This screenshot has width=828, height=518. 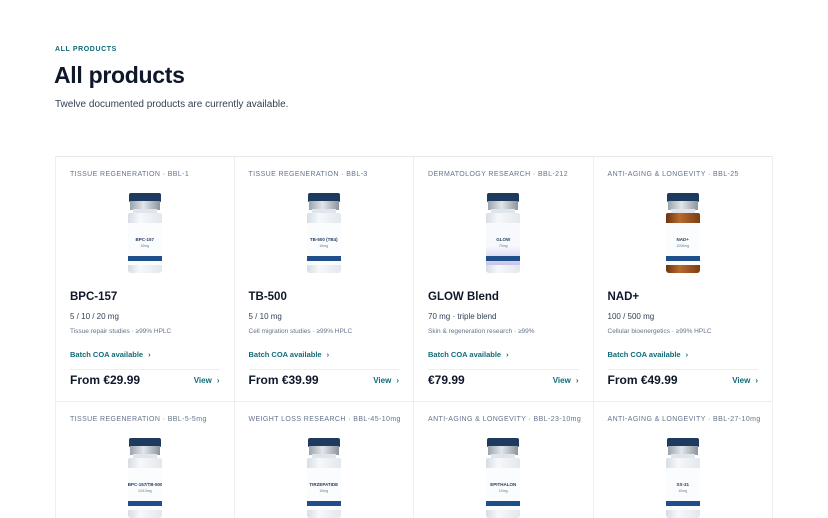 I want to click on product-vial-image: EPITHALON 10mg, so click(x=503, y=478).